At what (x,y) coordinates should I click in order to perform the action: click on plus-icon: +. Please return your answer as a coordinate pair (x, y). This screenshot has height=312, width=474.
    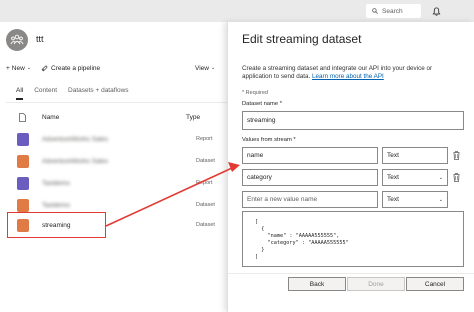
    Looking at the image, I should click on (8, 68).